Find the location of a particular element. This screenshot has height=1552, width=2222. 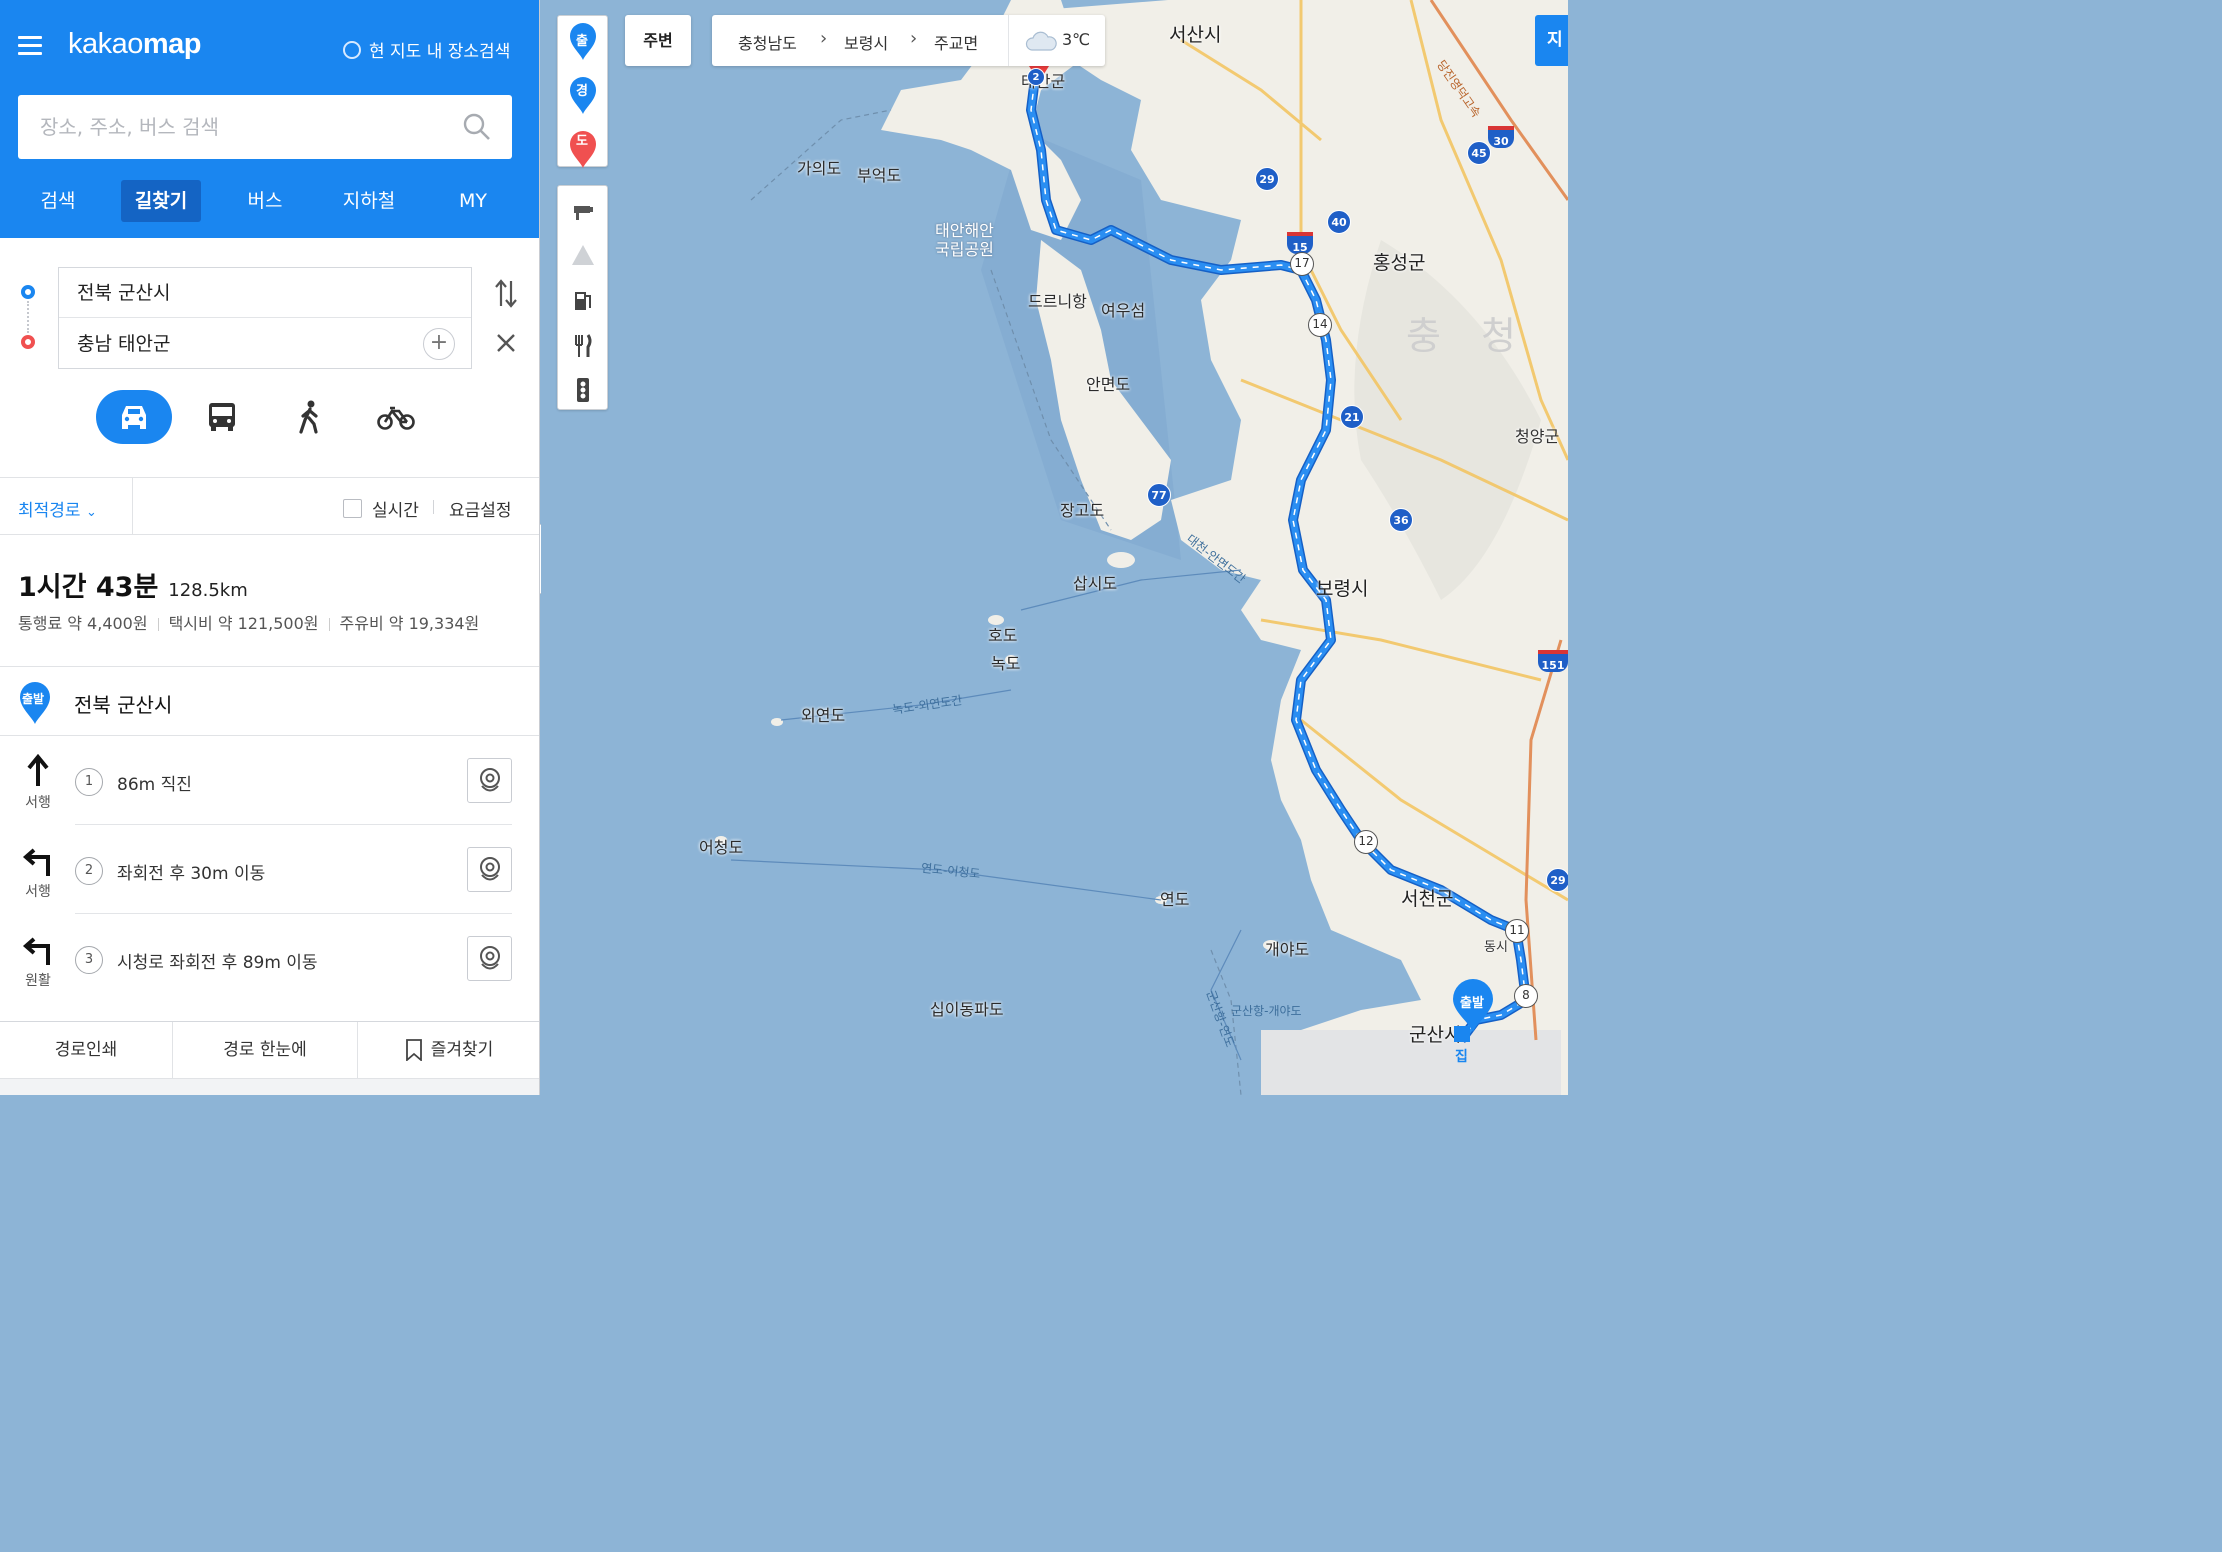

toll-cost: 통행료 약 4,400원 is located at coordinates (83, 623).